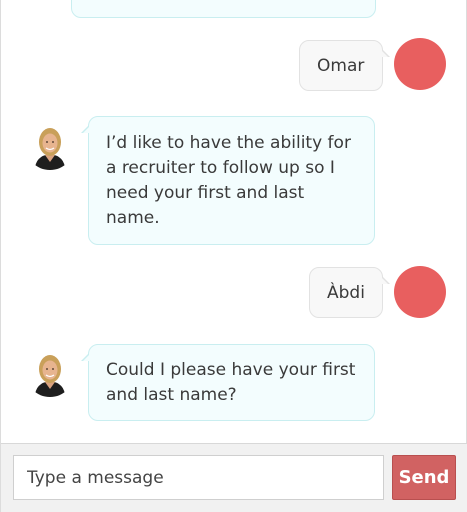  I want to click on user-message: Àbdi, so click(349, 292).